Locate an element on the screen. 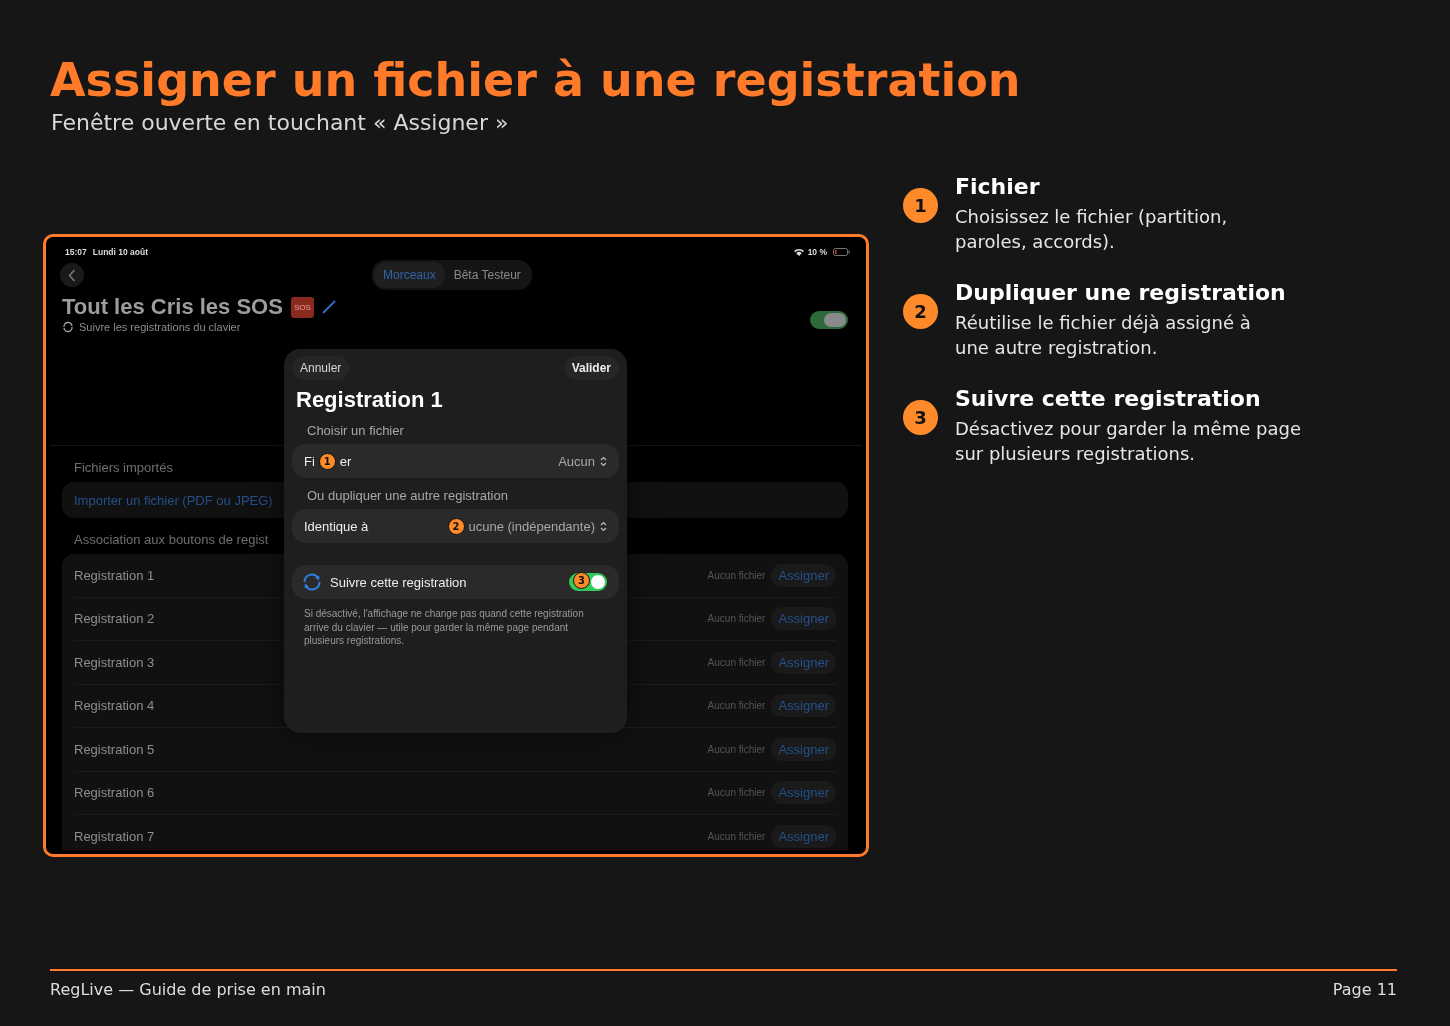 This screenshot has width=1450, height=1026. footer-title: RegLive — Guide de prise en main is located at coordinates (188, 989).